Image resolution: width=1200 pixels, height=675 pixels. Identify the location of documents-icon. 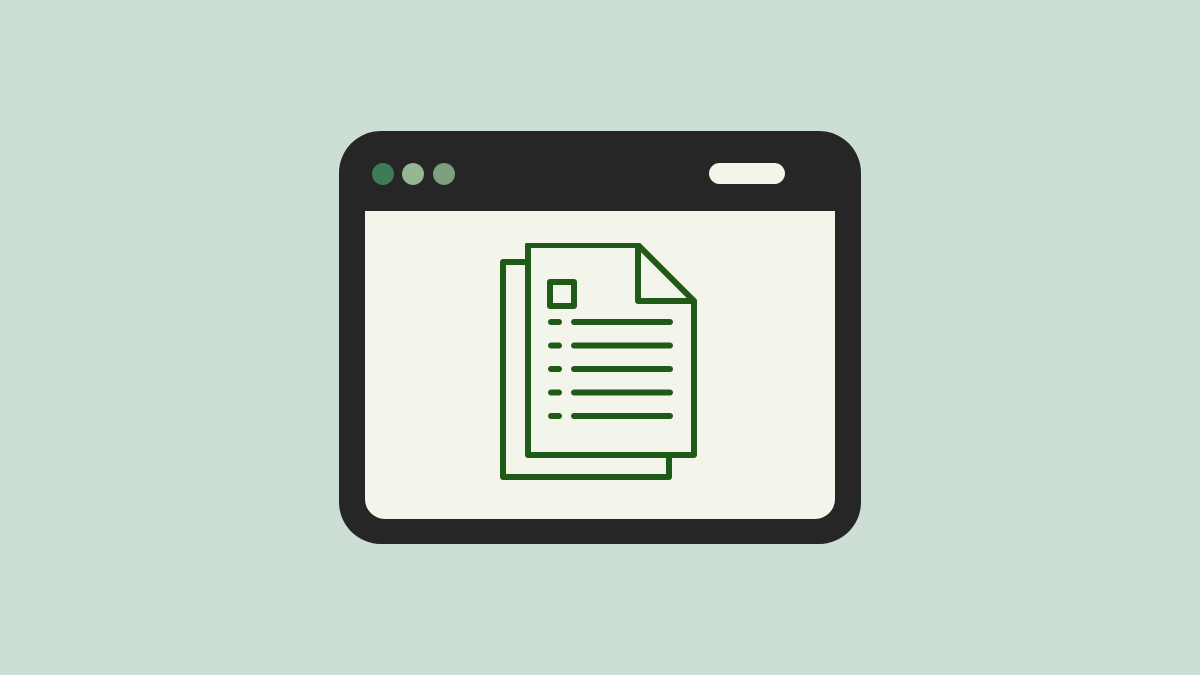
(598, 361).